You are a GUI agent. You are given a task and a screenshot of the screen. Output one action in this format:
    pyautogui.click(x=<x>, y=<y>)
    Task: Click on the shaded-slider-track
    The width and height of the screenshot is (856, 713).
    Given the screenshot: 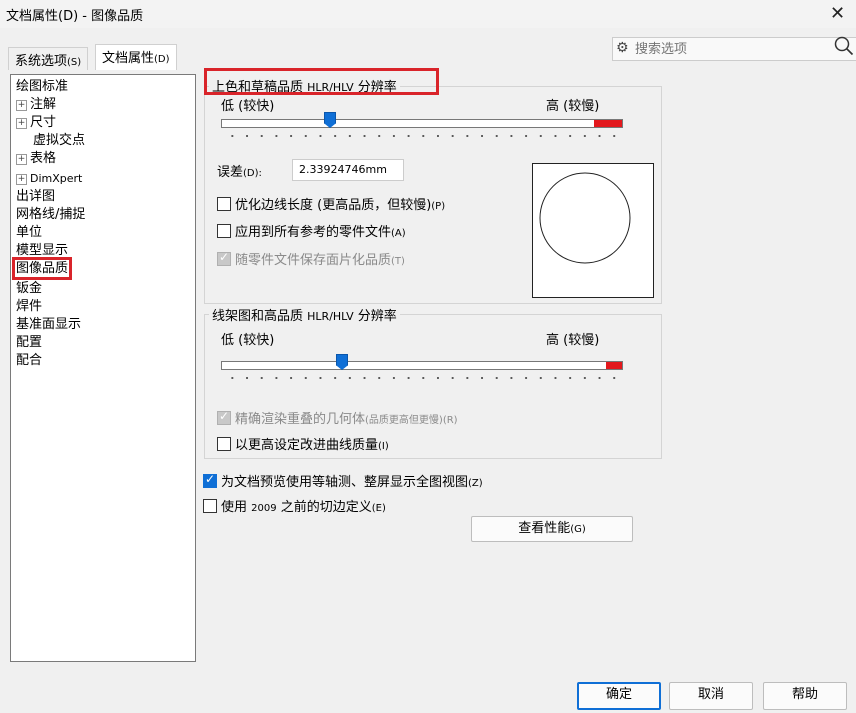 What is the action you would take?
    pyautogui.click(x=422, y=123)
    